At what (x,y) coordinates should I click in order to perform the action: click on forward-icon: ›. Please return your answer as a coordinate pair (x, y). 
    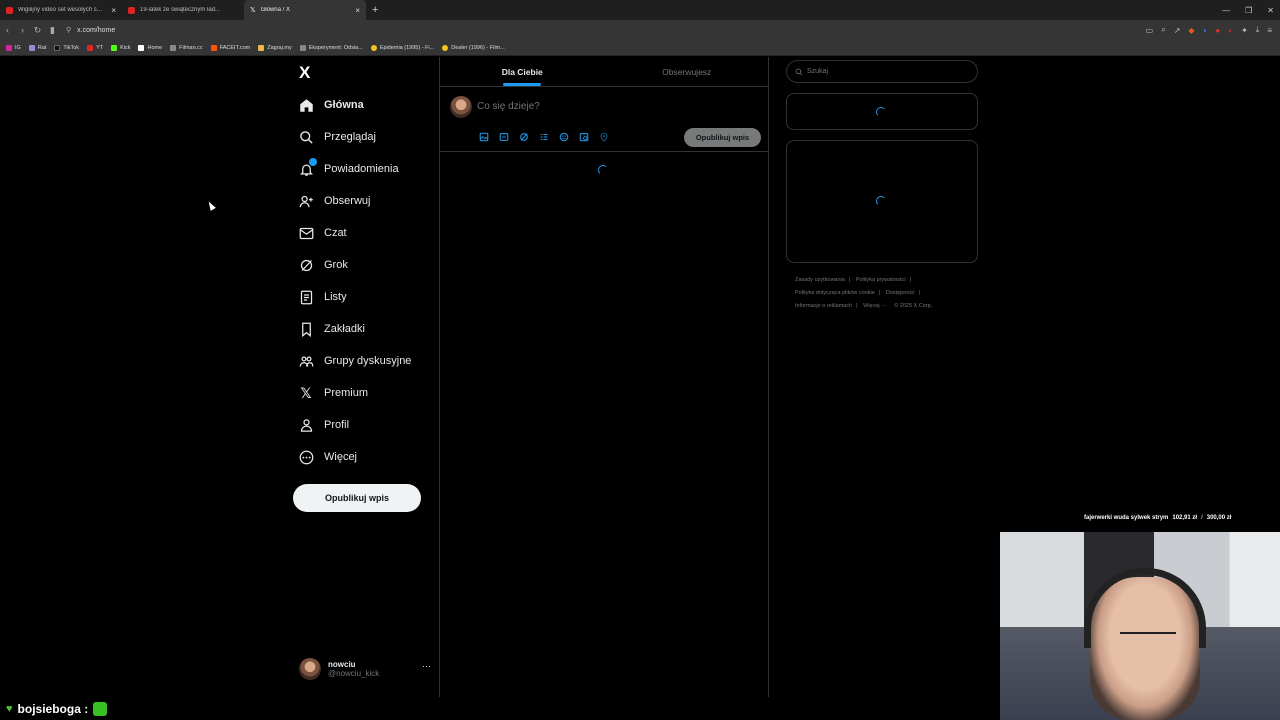
    Looking at the image, I should click on (22, 30).